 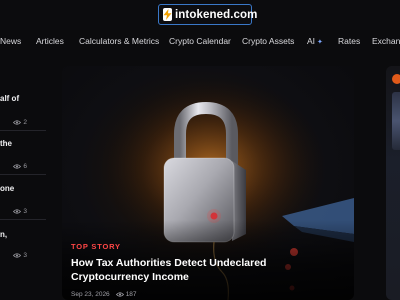 What do you see at coordinates (396, 121) in the screenshot?
I see `article-thumbnail` at bounding box center [396, 121].